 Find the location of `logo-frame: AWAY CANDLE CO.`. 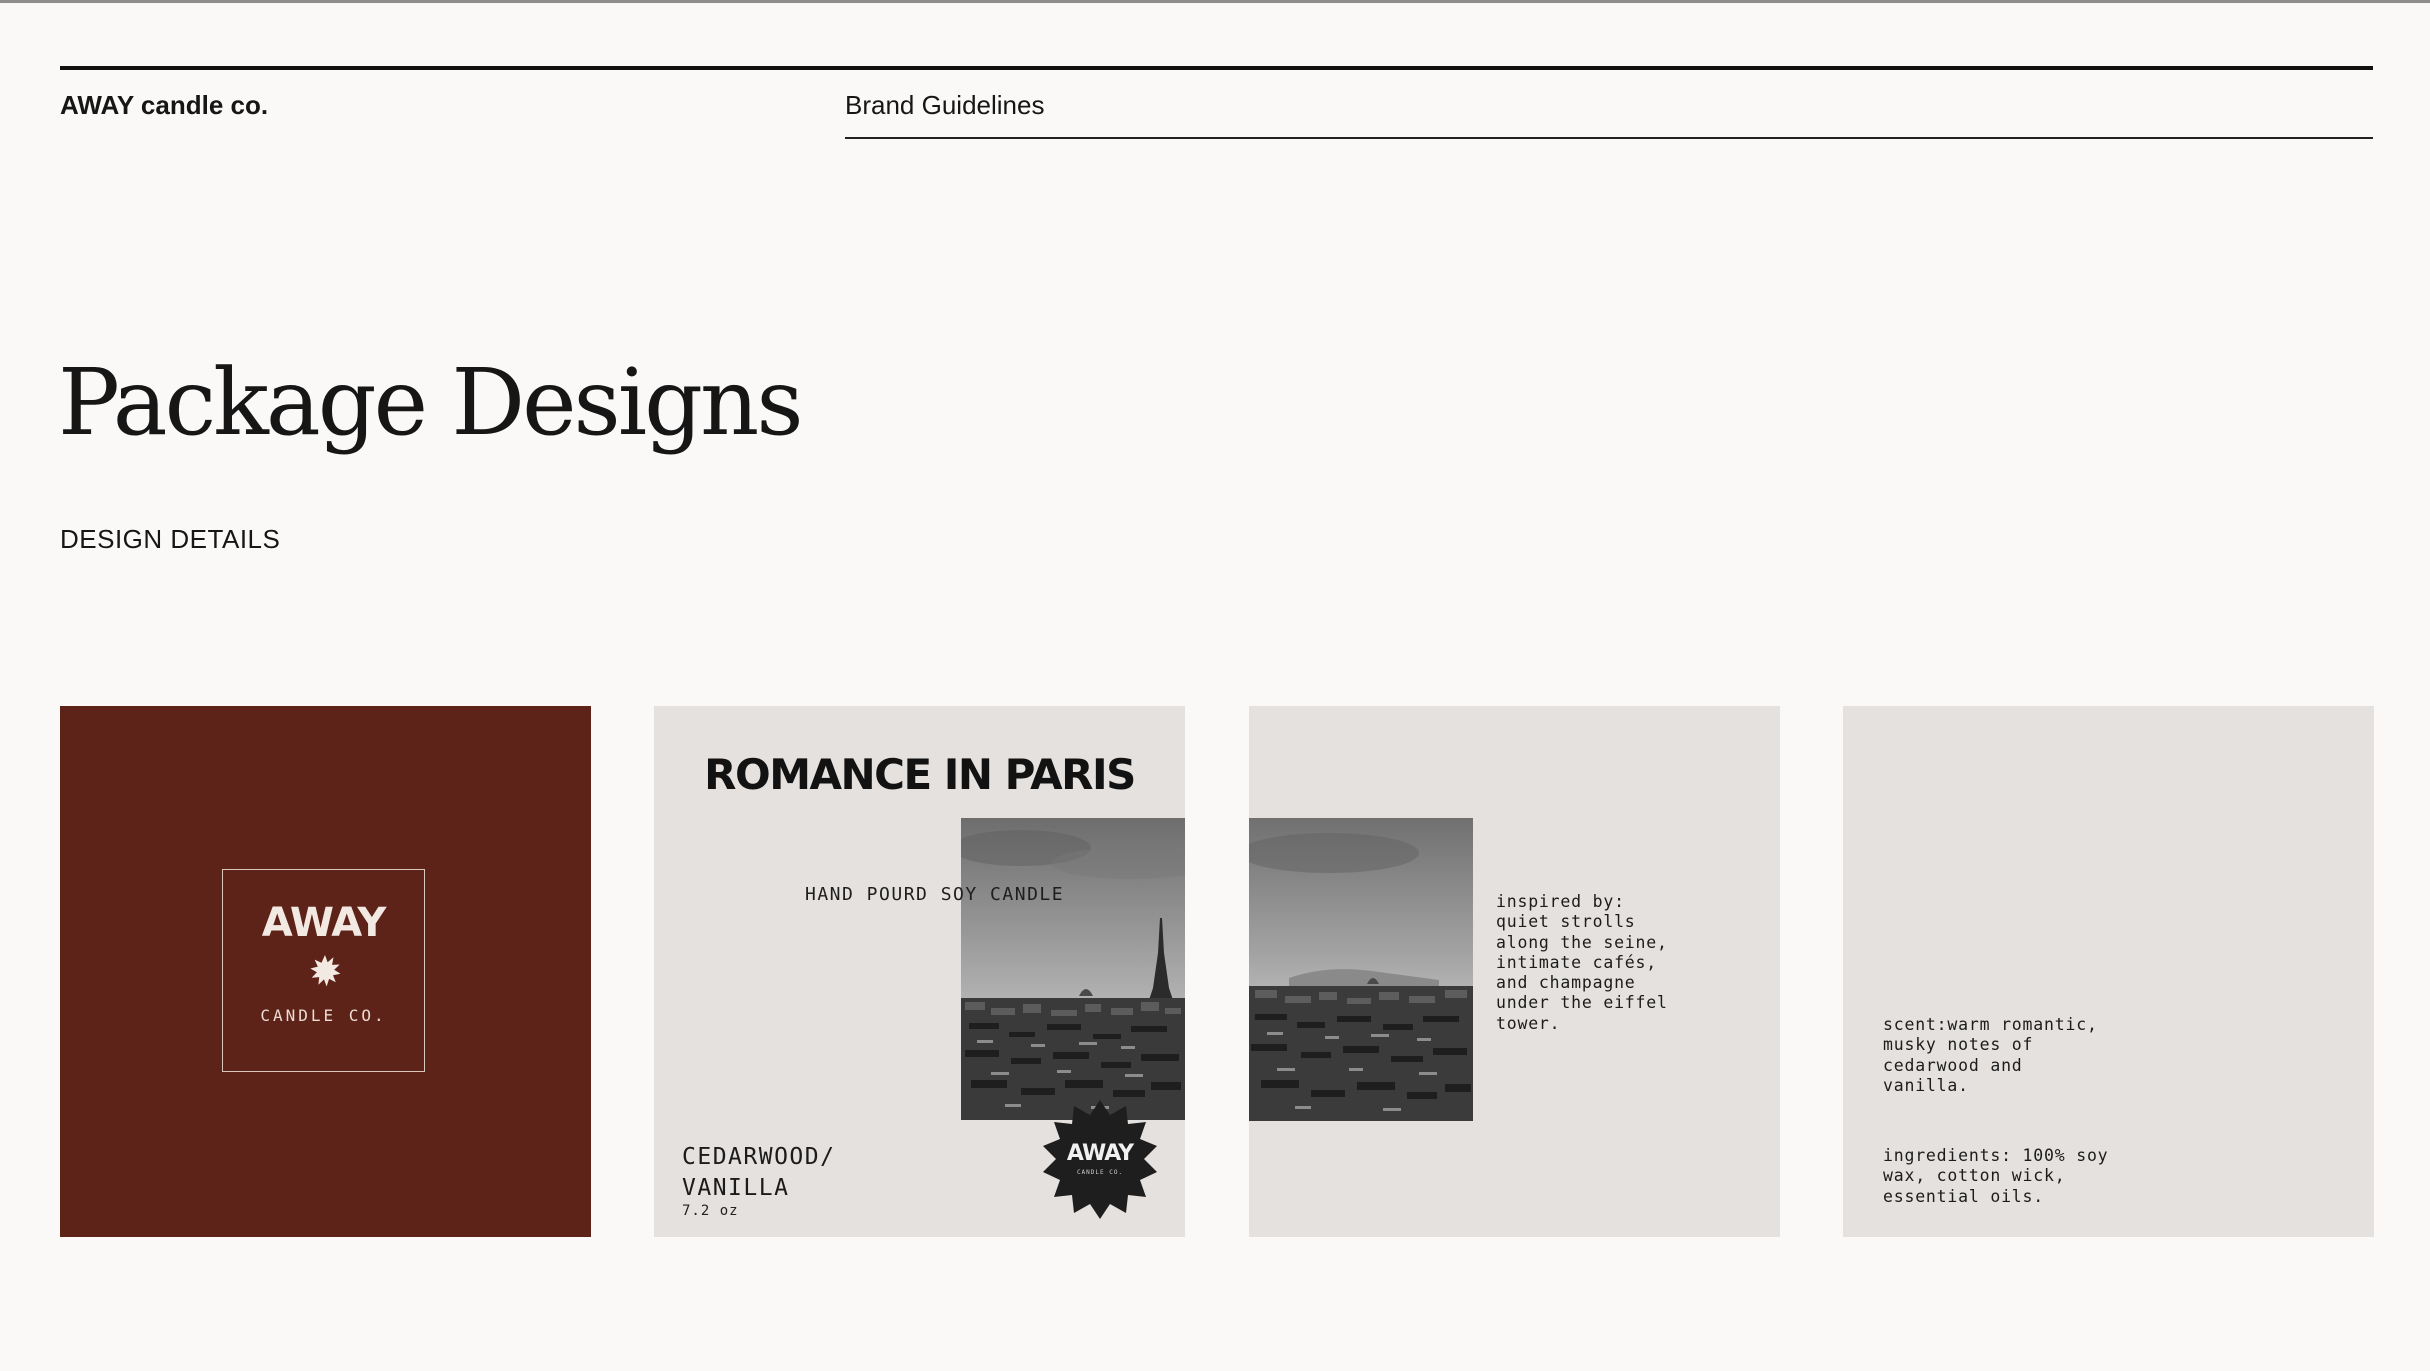

logo-frame: AWAY CANDLE CO. is located at coordinates (323, 970).